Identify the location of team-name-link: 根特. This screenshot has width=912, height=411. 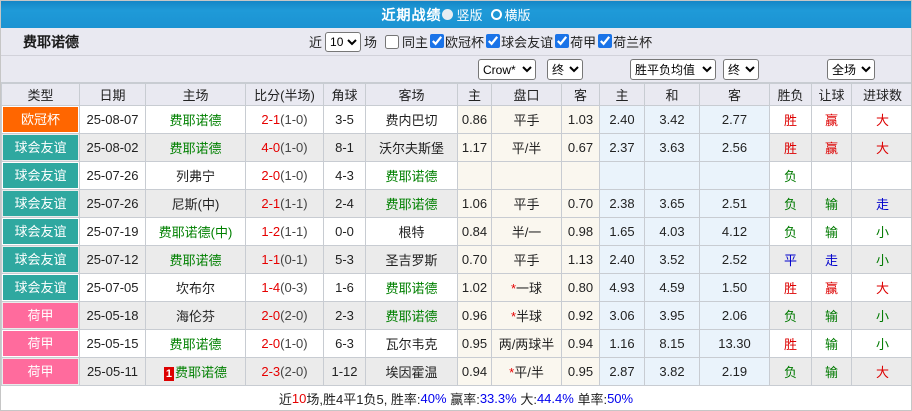
(411, 232).